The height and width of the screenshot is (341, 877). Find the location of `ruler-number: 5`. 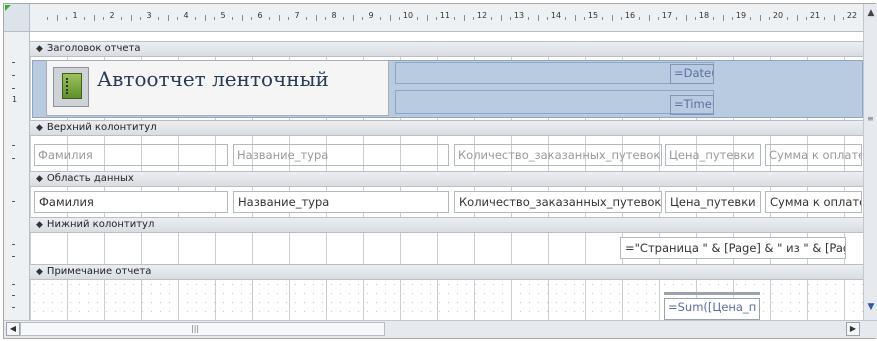

ruler-number: 5 is located at coordinates (223, 15).